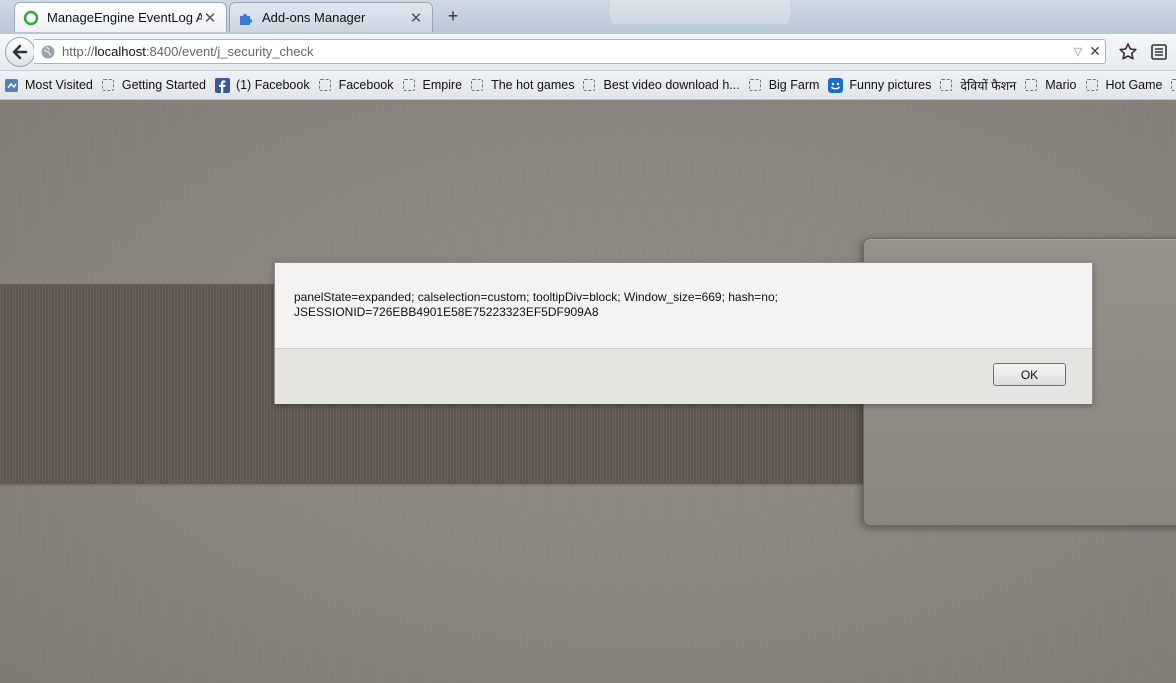 This screenshot has width=1176, height=683. What do you see at coordinates (11, 85) in the screenshot?
I see `most-visited-icon` at bounding box center [11, 85].